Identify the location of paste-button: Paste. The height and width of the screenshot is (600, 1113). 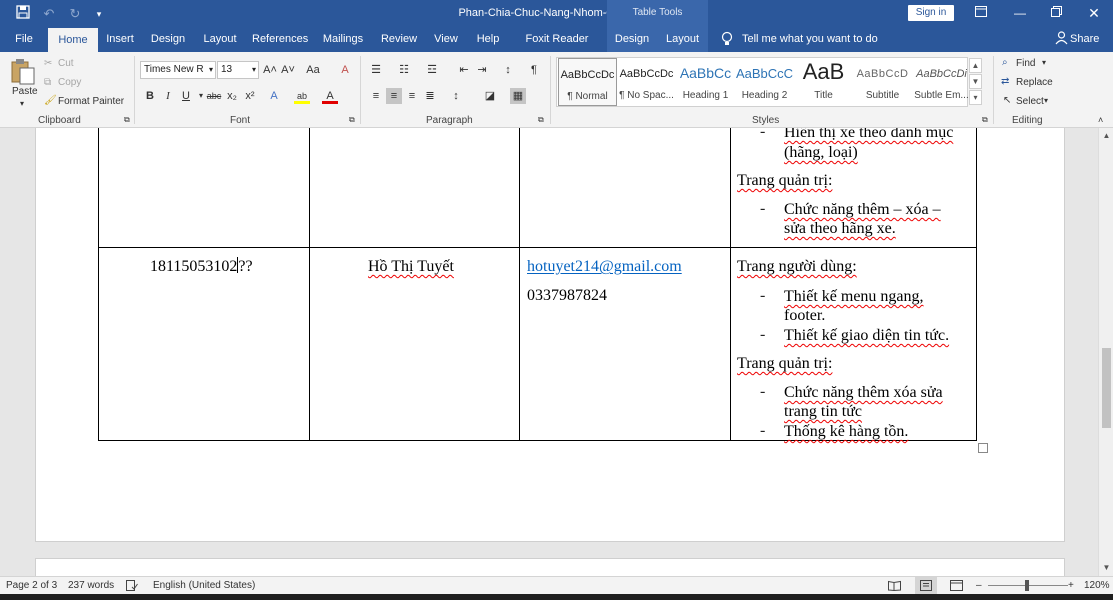
(25, 91).